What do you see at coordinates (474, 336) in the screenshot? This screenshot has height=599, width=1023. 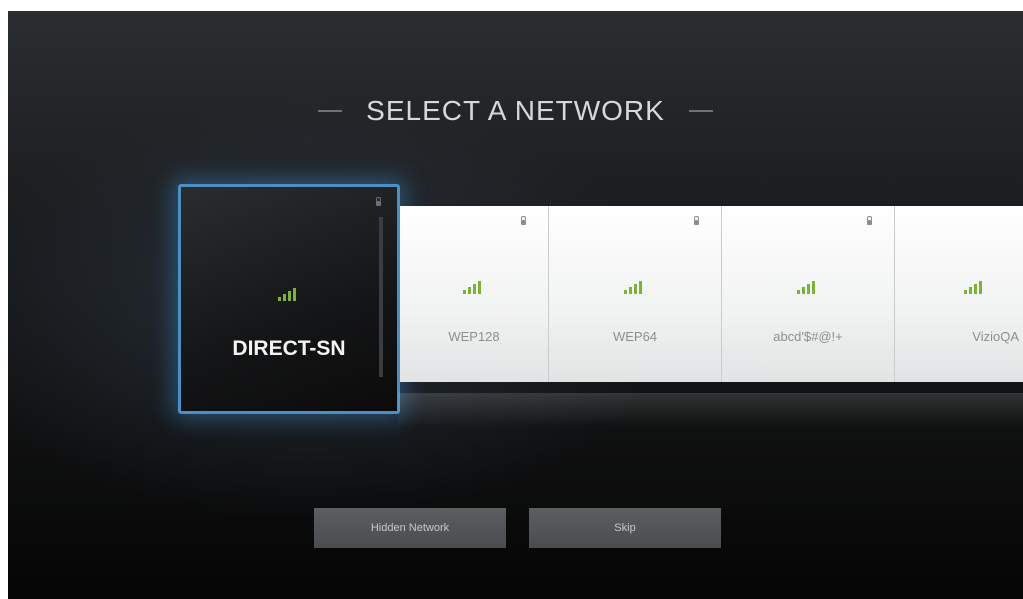 I see `network-name: WEP128` at bounding box center [474, 336].